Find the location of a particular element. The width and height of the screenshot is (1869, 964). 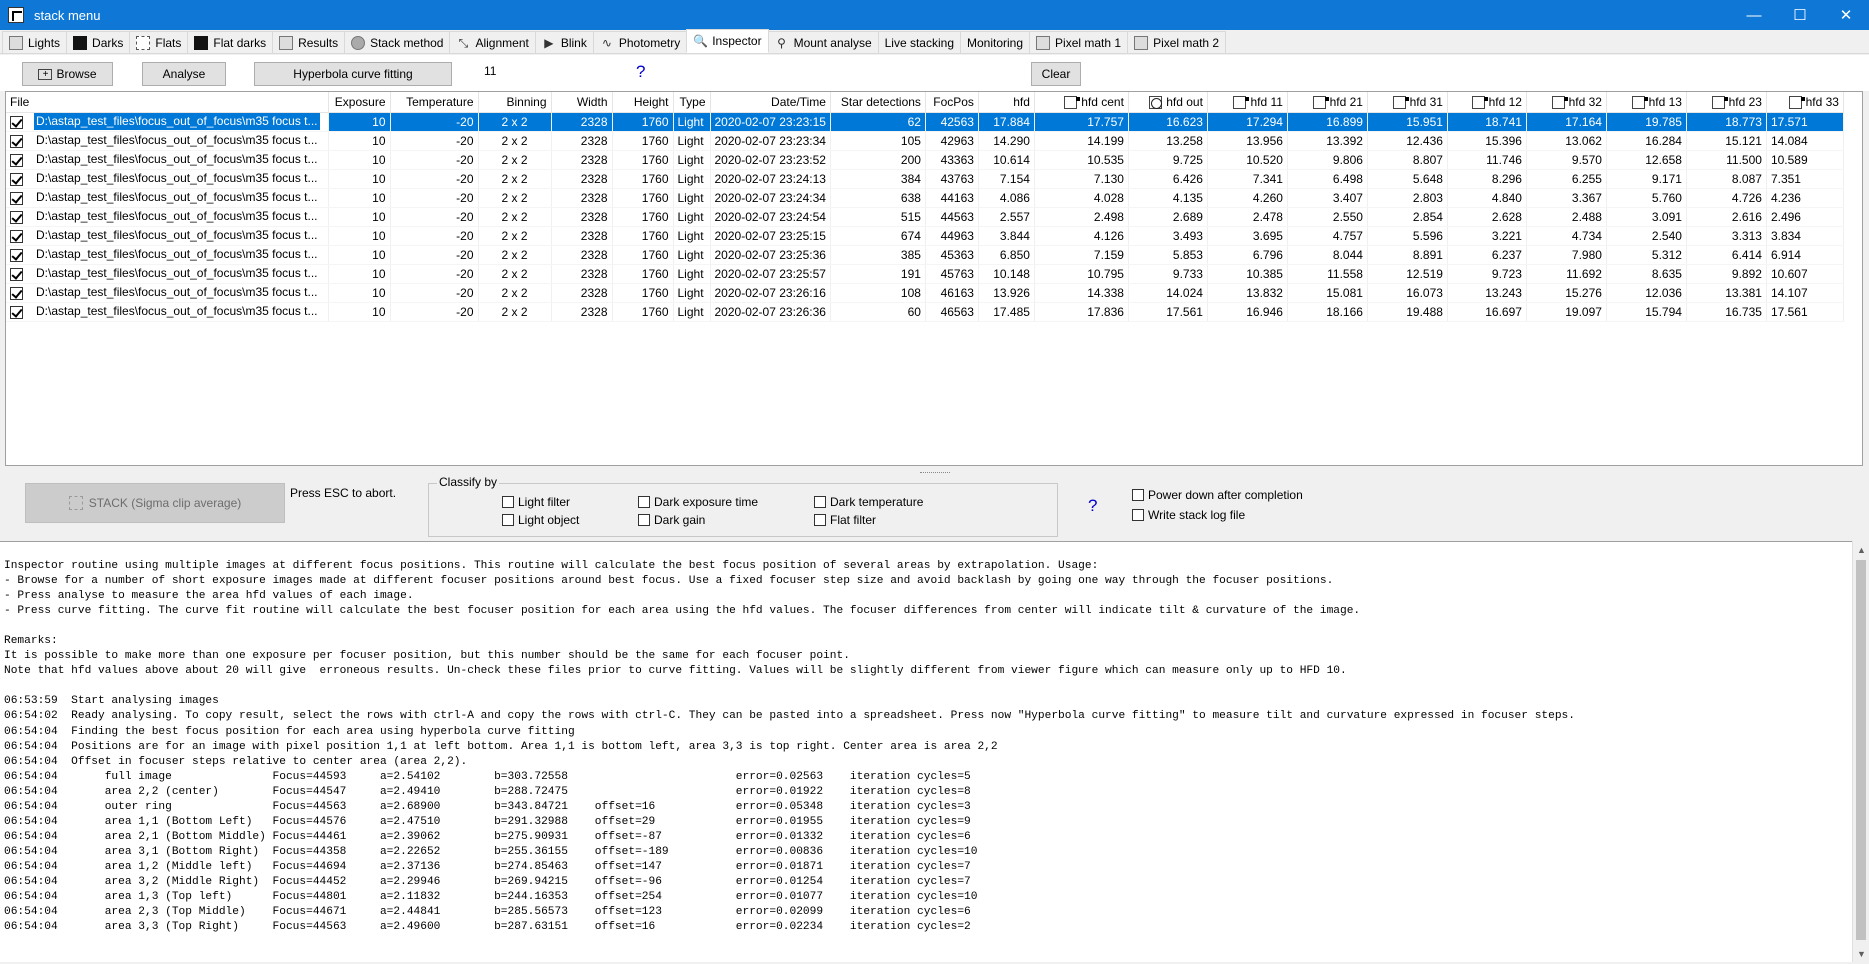

column-header-hfd: hfd is located at coordinates (1006, 102).